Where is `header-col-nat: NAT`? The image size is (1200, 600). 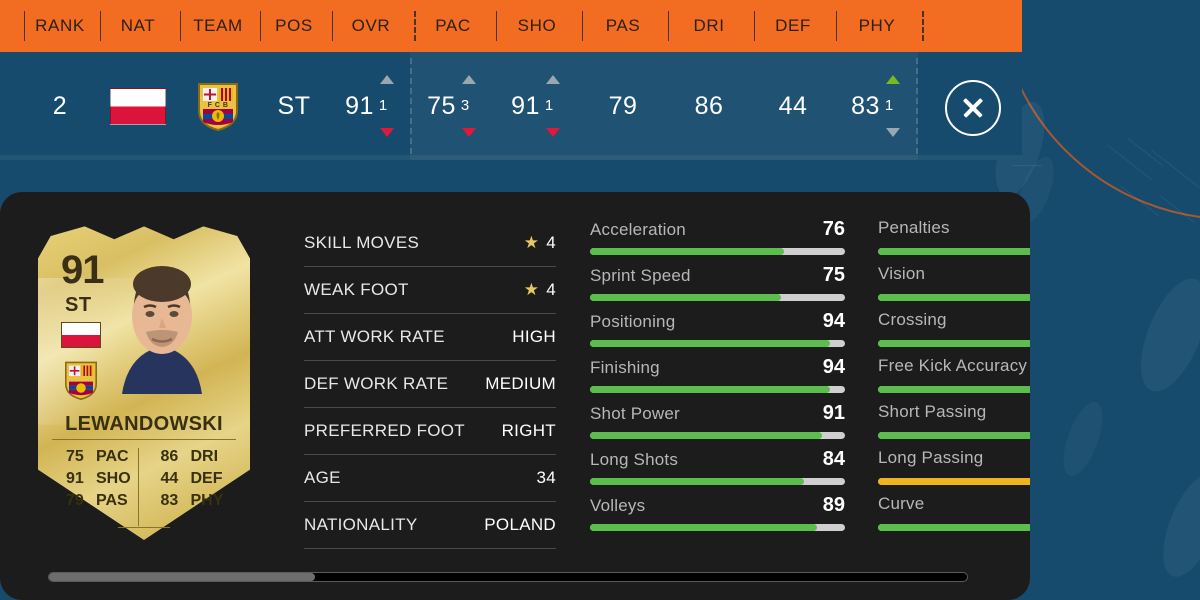 header-col-nat: NAT is located at coordinates (138, 26).